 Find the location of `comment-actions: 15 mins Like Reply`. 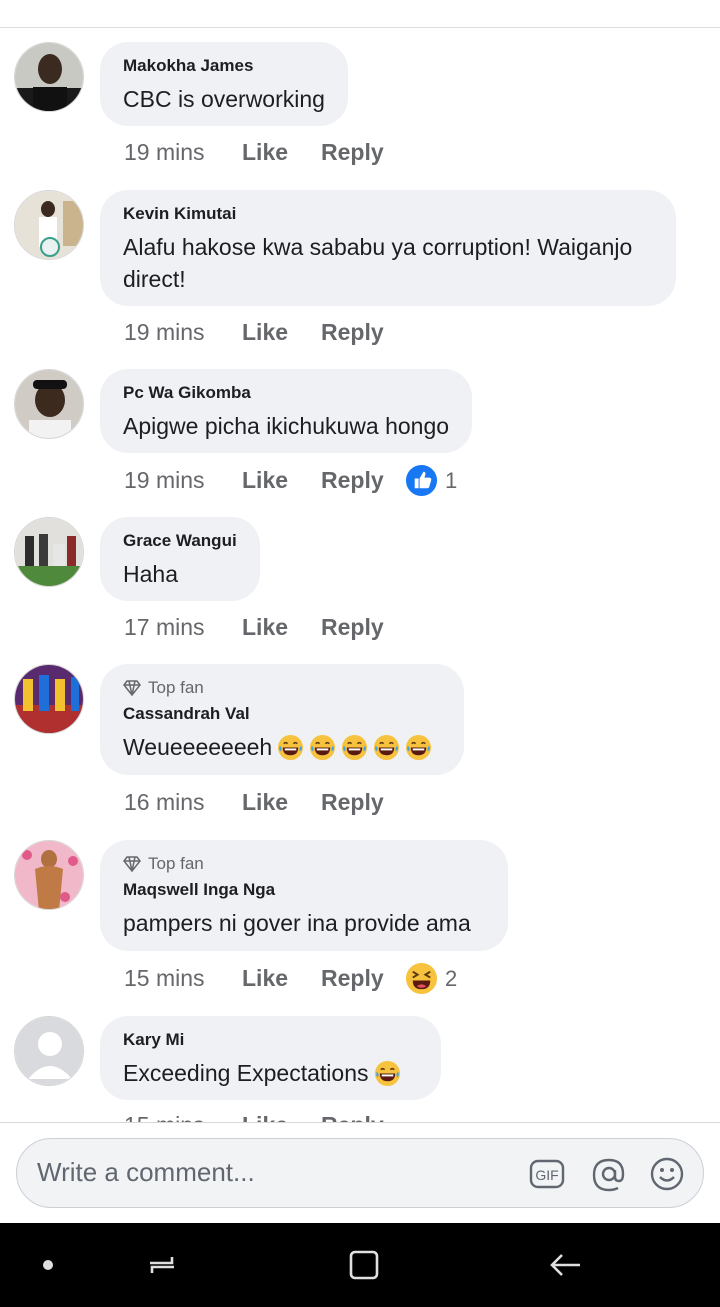

comment-actions: 15 mins Like Reply is located at coordinates (263, 1117).